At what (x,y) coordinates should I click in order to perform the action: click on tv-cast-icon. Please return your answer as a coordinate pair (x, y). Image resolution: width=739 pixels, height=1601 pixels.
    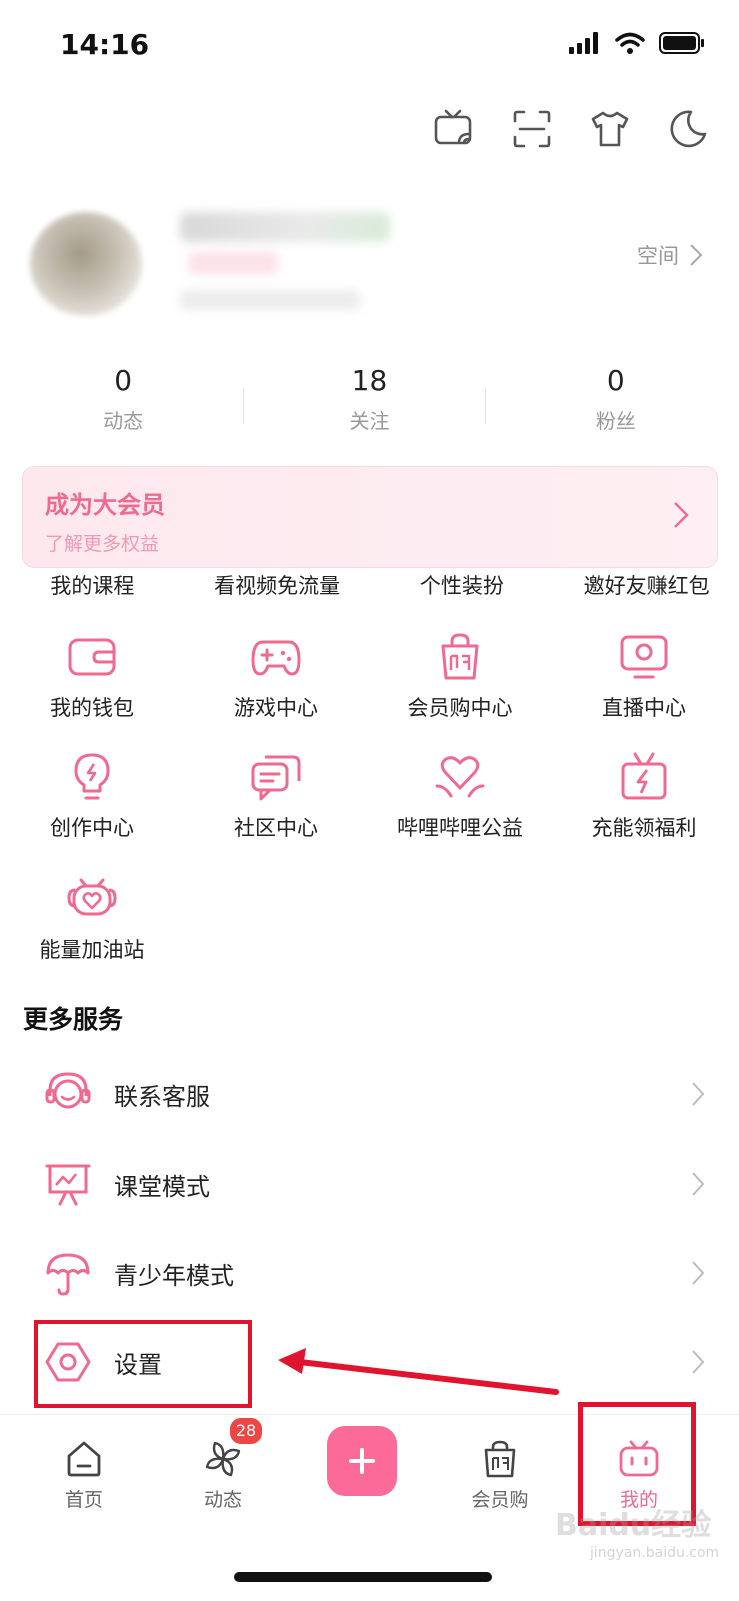
    Looking at the image, I should click on (454, 129).